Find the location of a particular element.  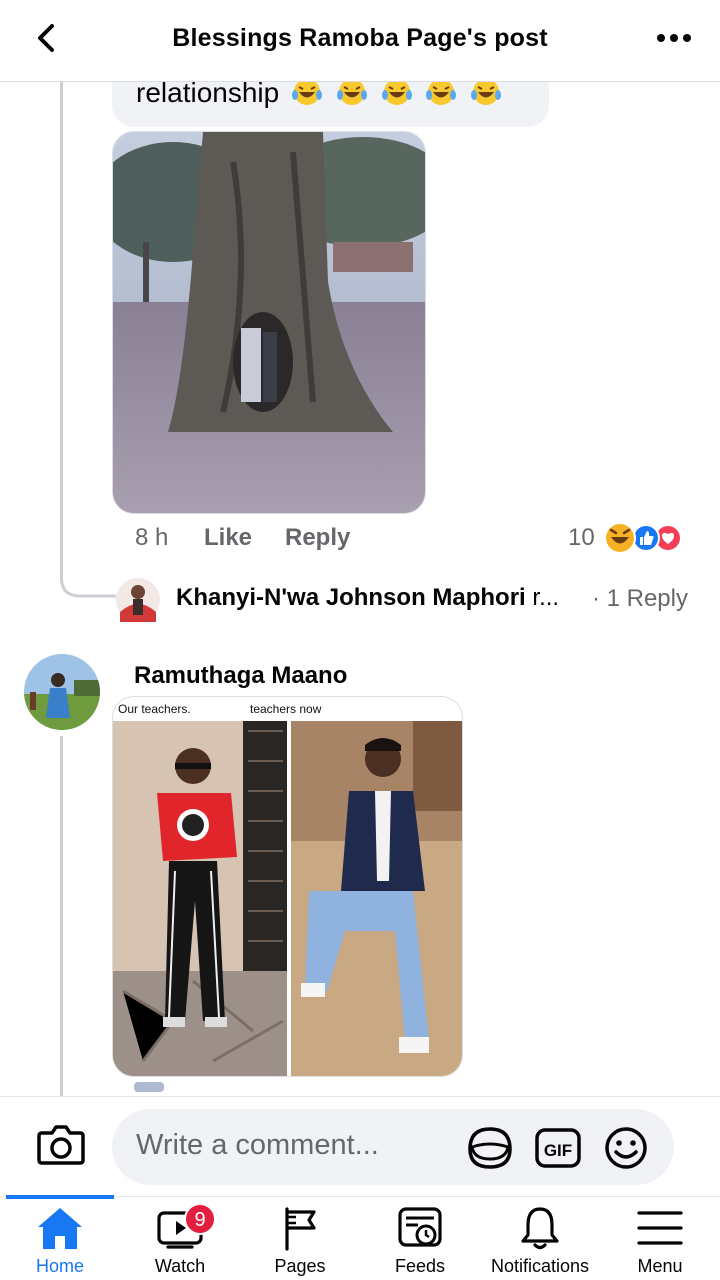

reply-count: · 1 Reply is located at coordinates (640, 599).